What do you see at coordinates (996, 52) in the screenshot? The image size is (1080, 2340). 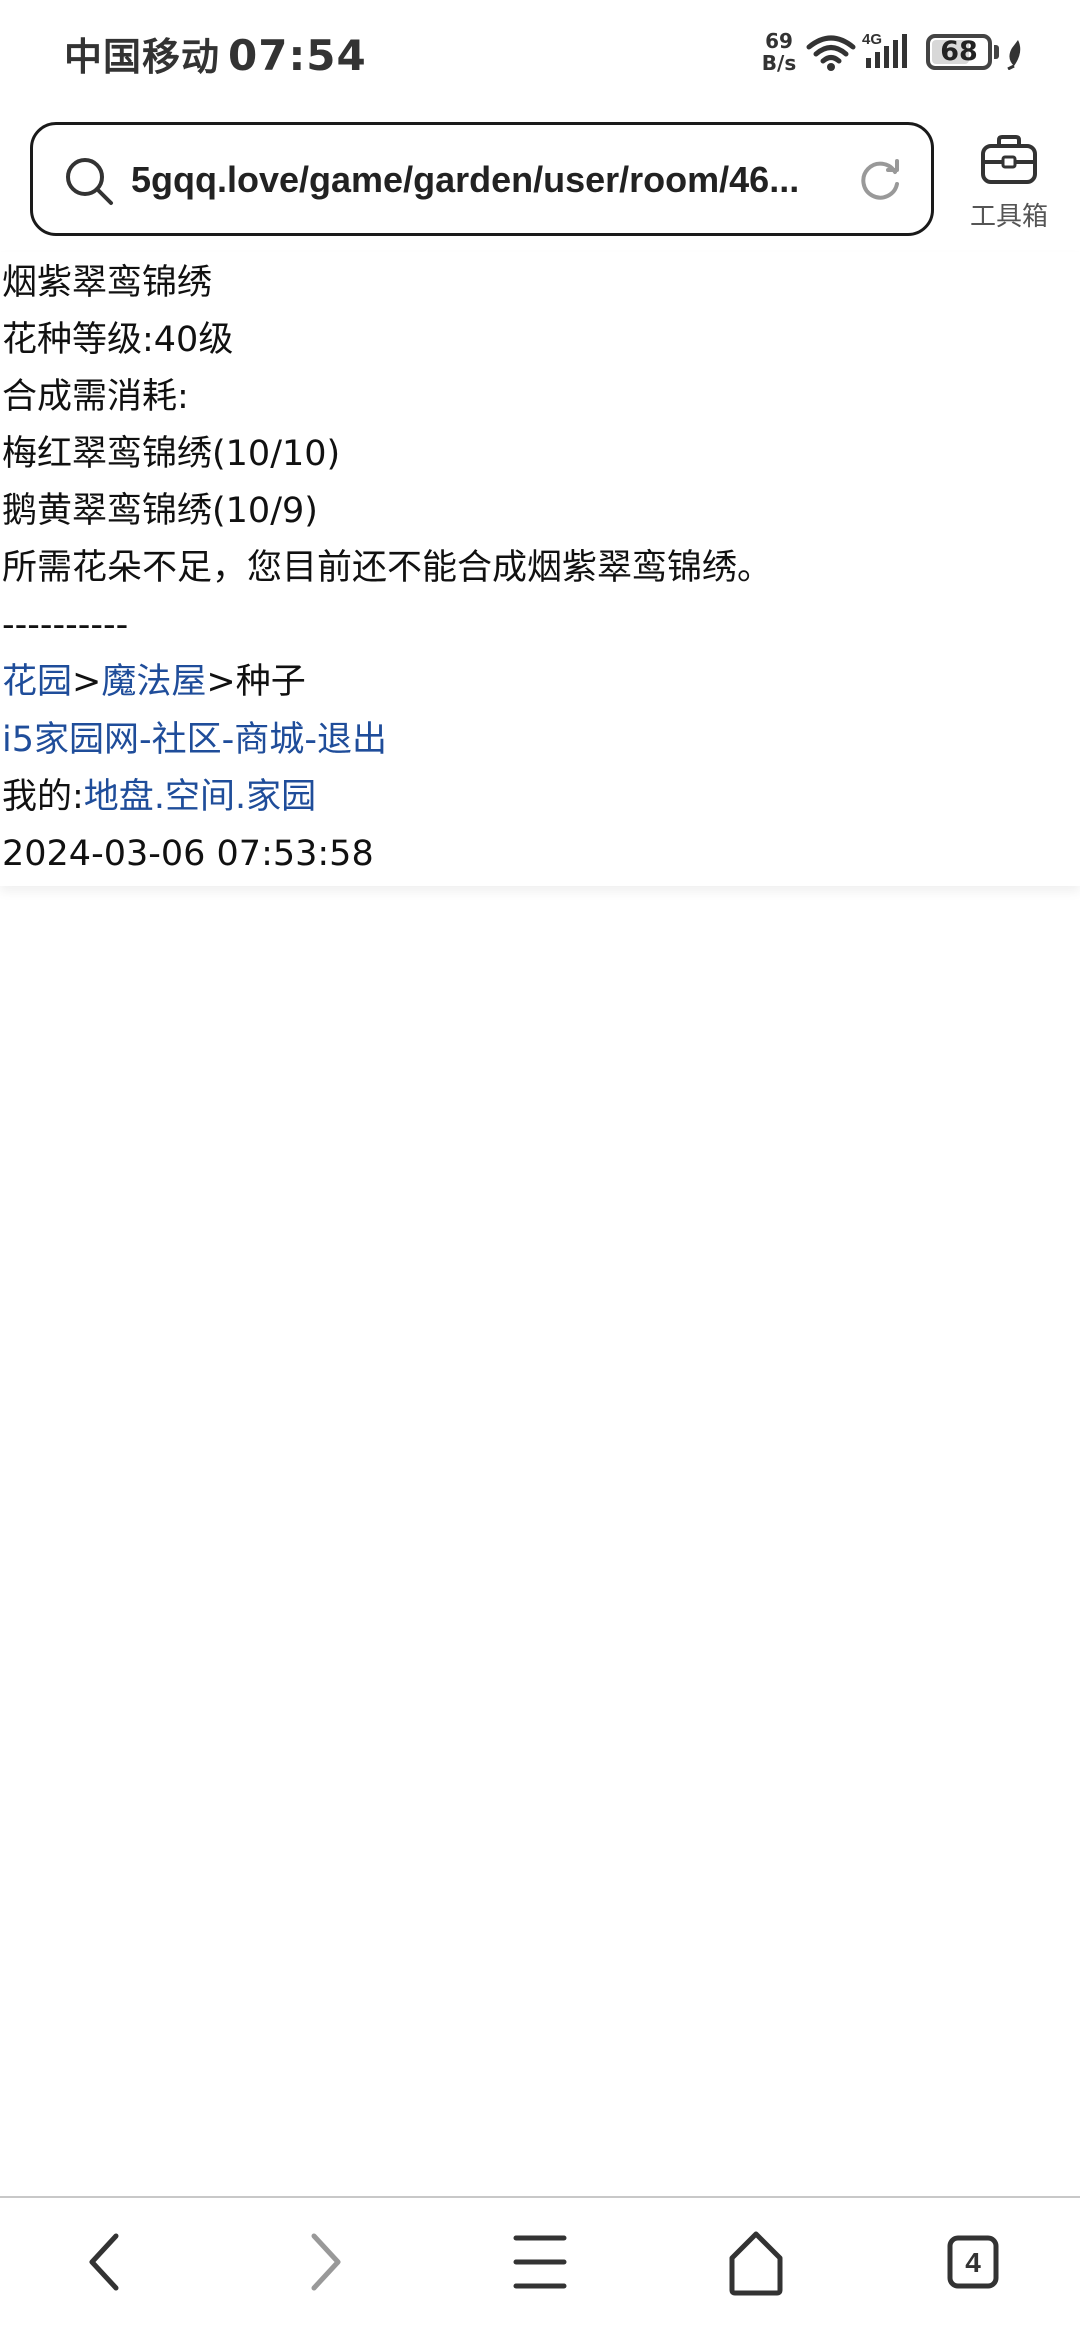 I see `battery-tip` at bounding box center [996, 52].